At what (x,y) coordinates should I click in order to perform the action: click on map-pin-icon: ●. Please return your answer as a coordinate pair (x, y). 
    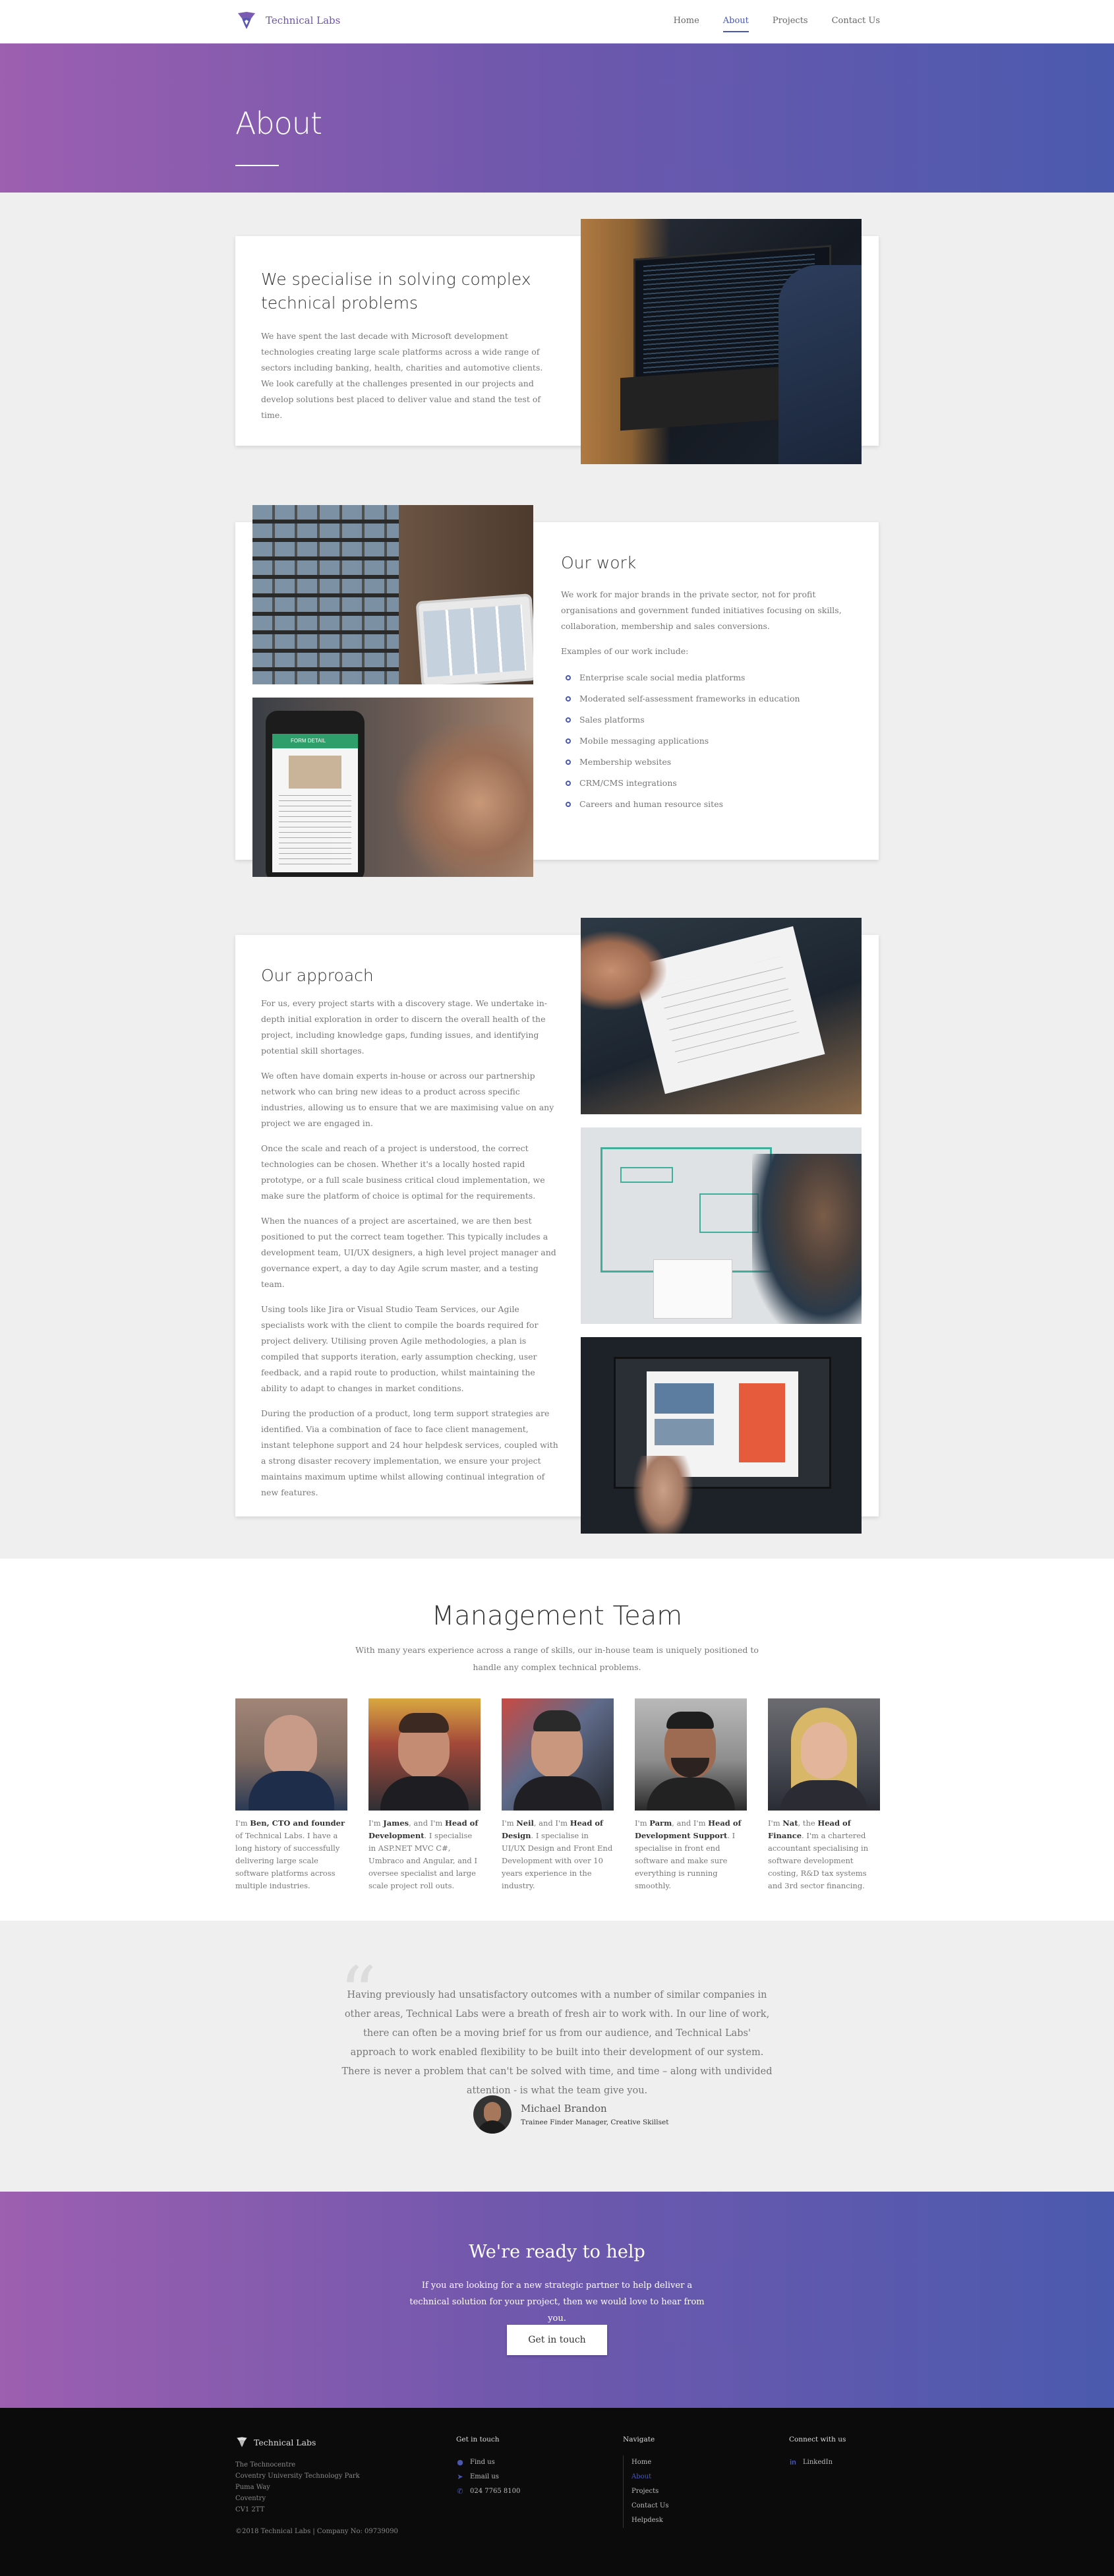
    Looking at the image, I should click on (460, 2462).